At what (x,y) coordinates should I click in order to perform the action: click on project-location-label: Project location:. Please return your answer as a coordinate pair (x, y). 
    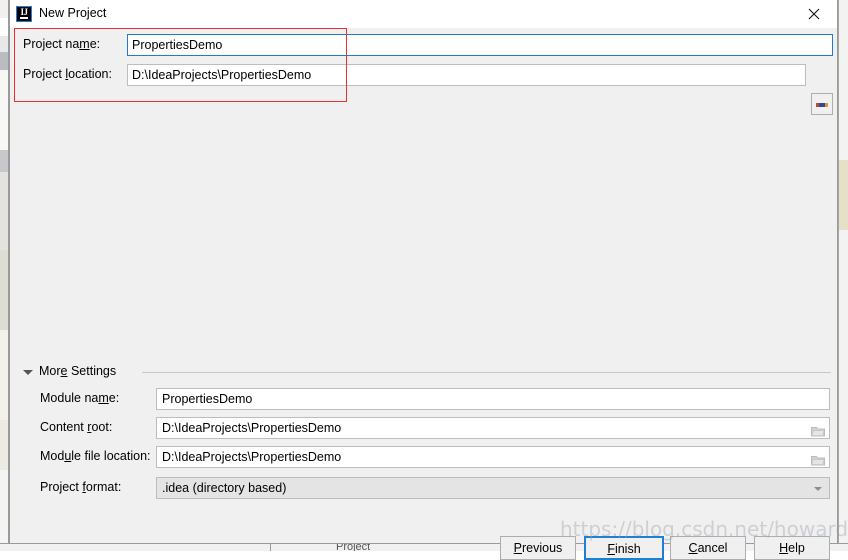
    Looking at the image, I should click on (67, 74).